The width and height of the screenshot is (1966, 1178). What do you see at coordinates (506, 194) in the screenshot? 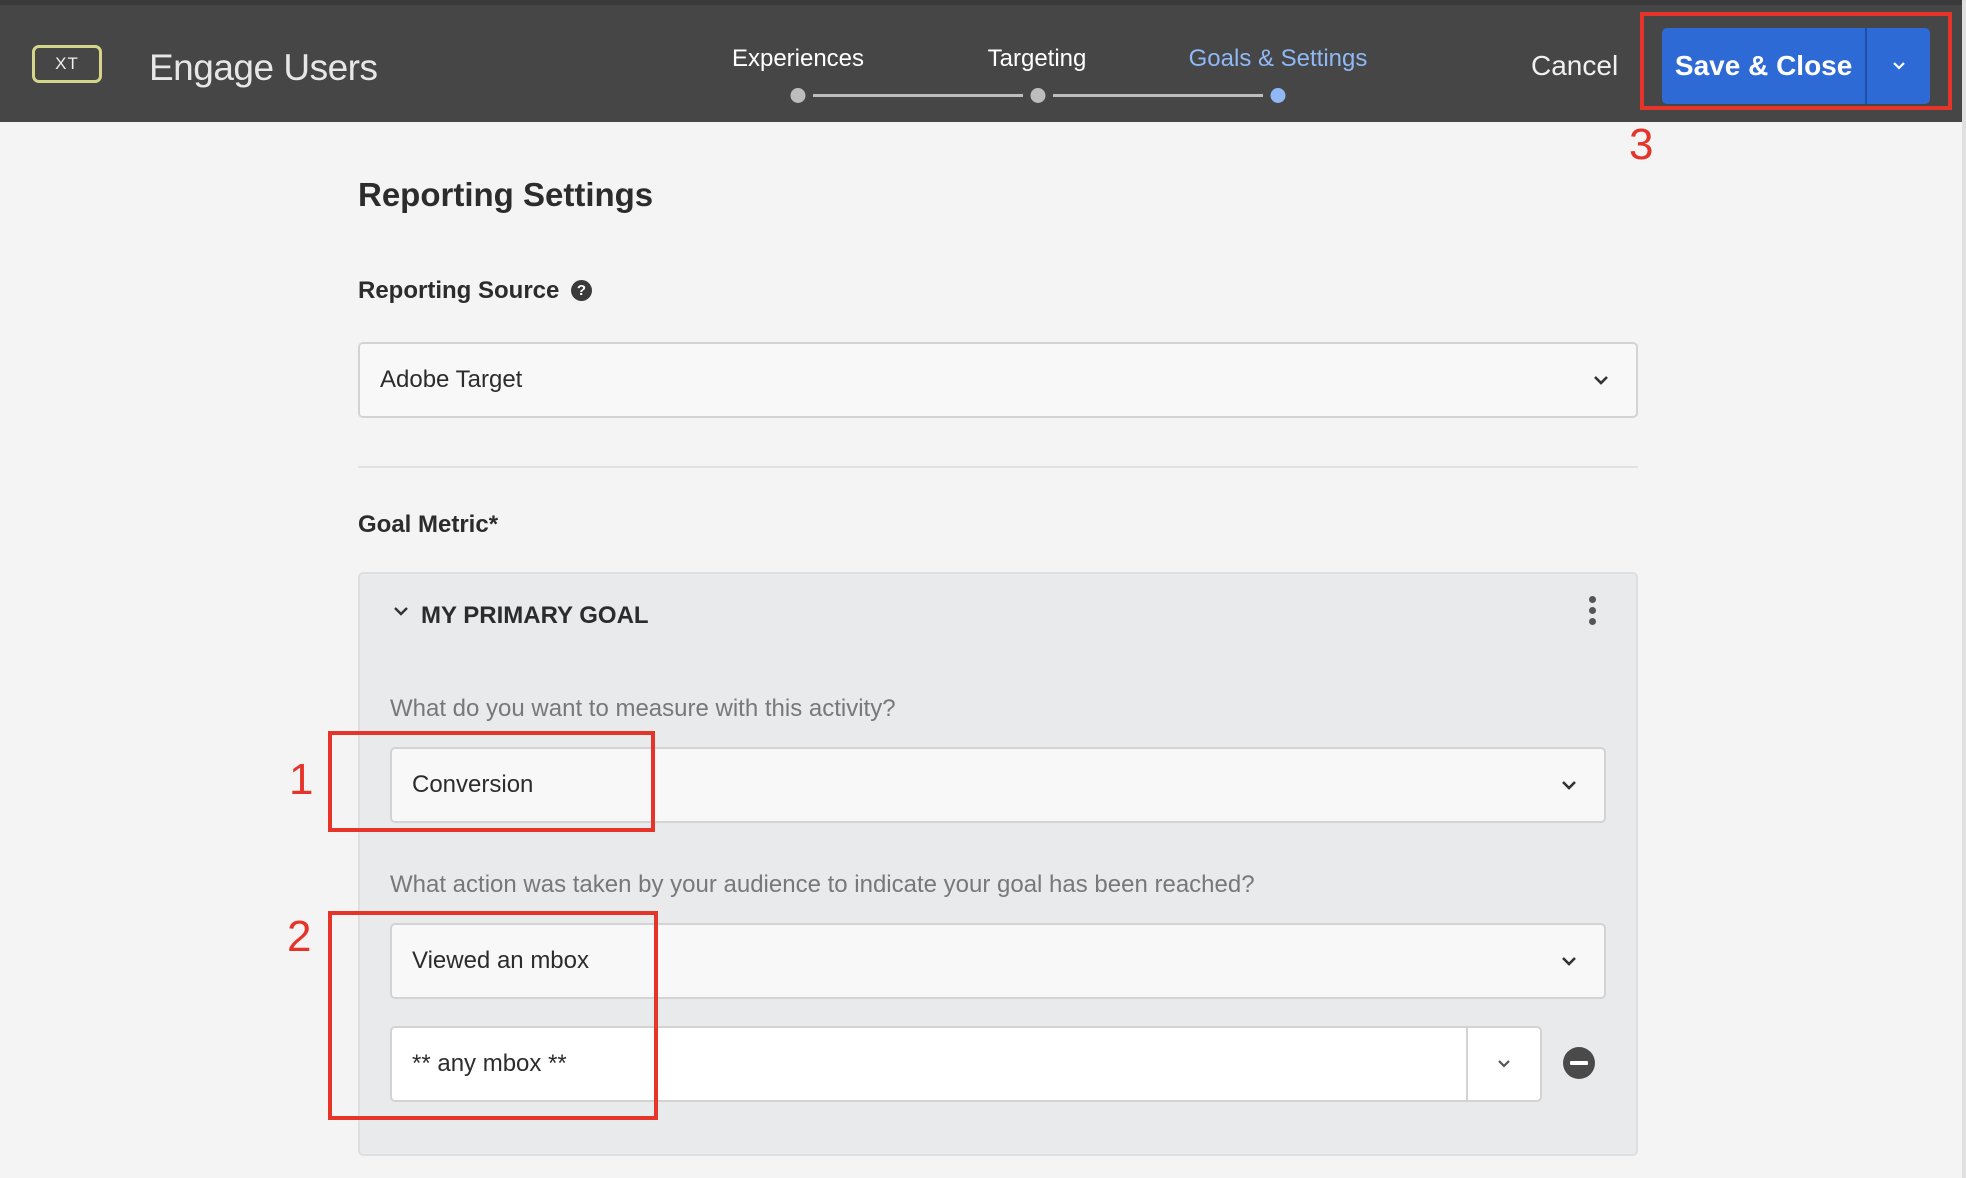
I see `page-title: Reporting Settings` at bounding box center [506, 194].